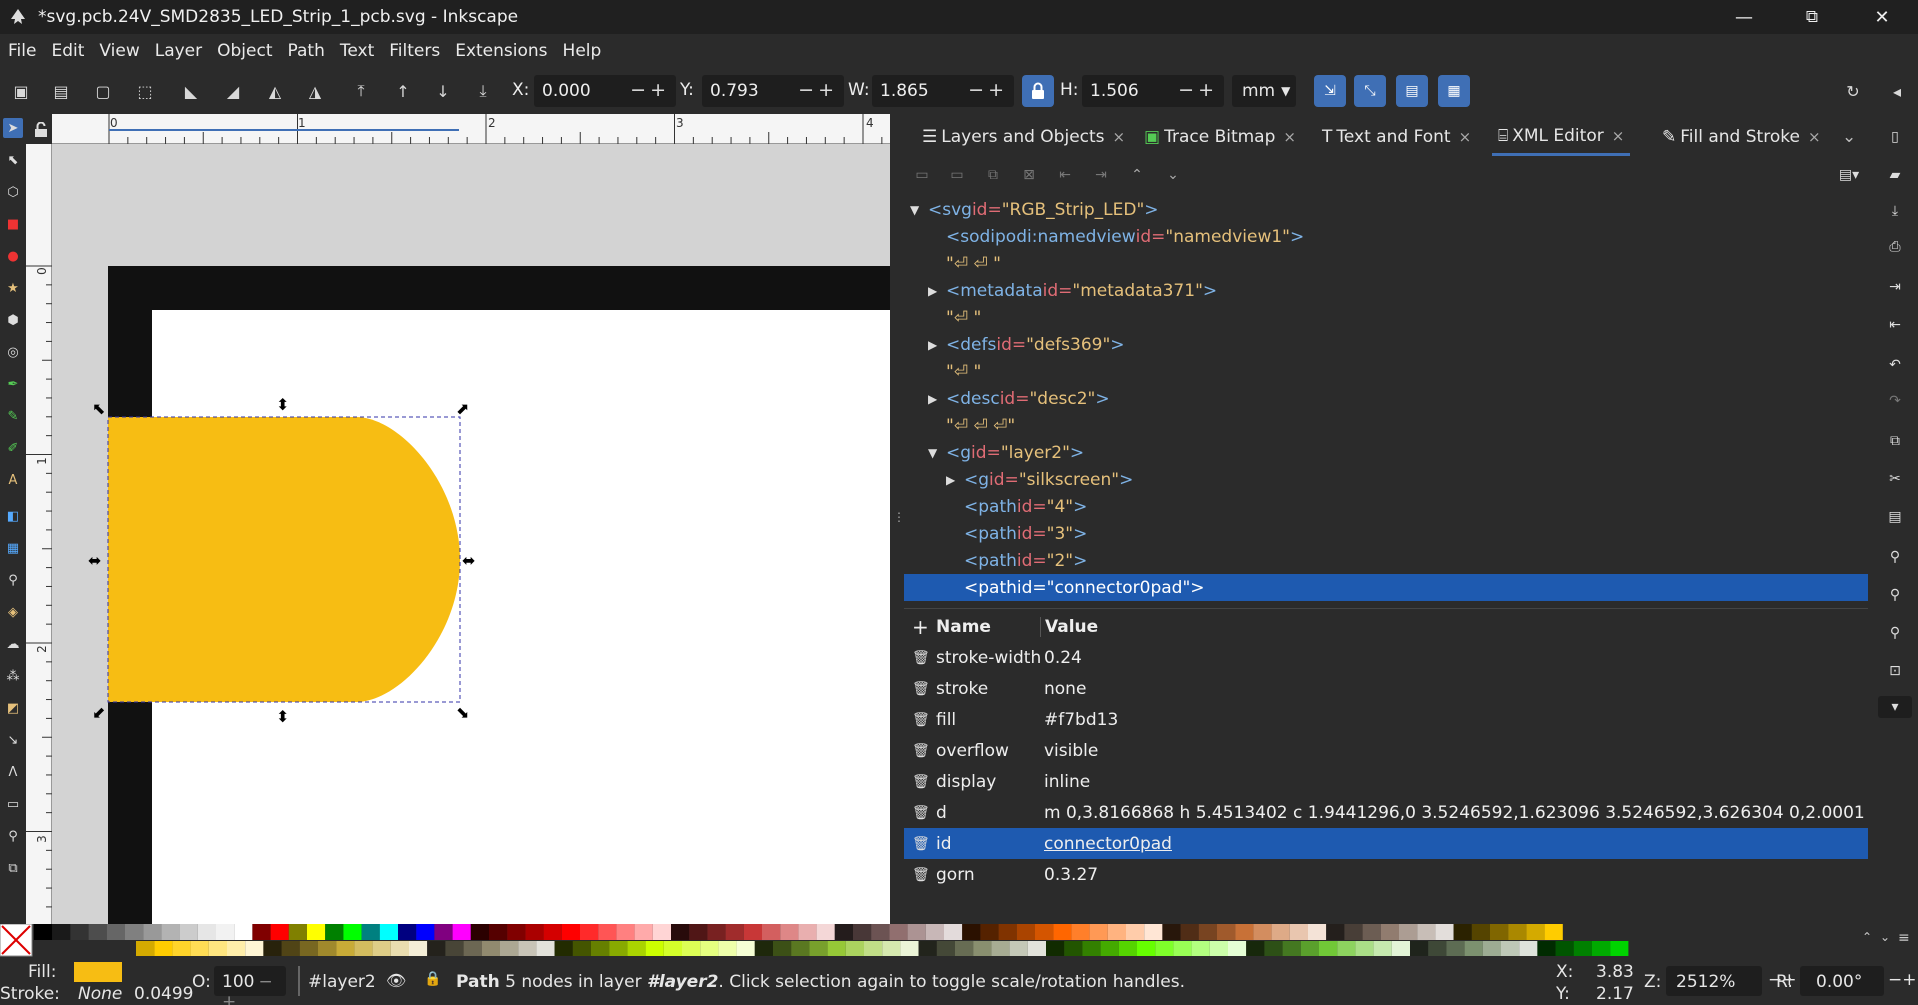  Describe the element at coordinates (342, 982) in the screenshot. I see `current-layer: #layer2` at that location.